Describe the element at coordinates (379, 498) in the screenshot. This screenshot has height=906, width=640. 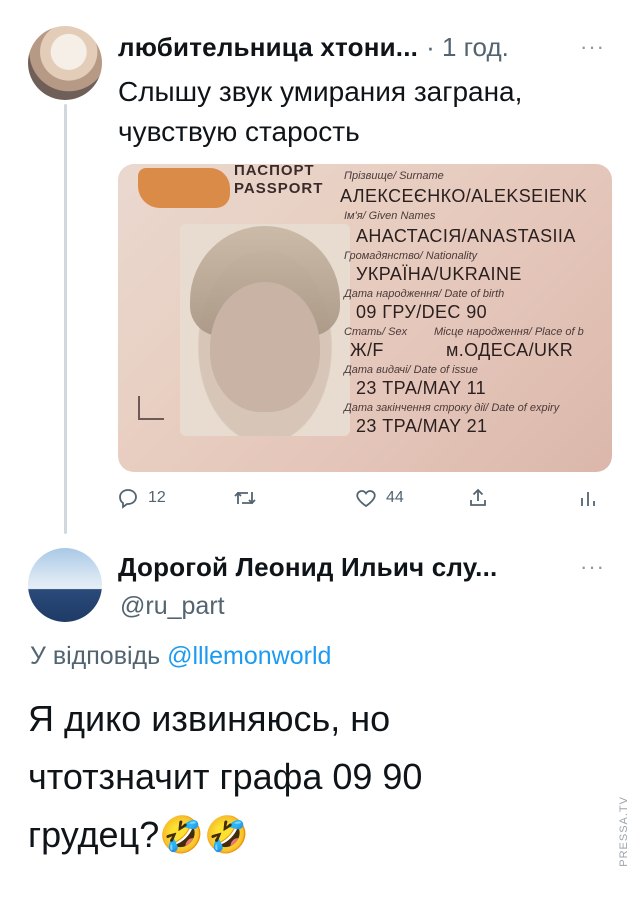
I see `like-button: 44` at that location.